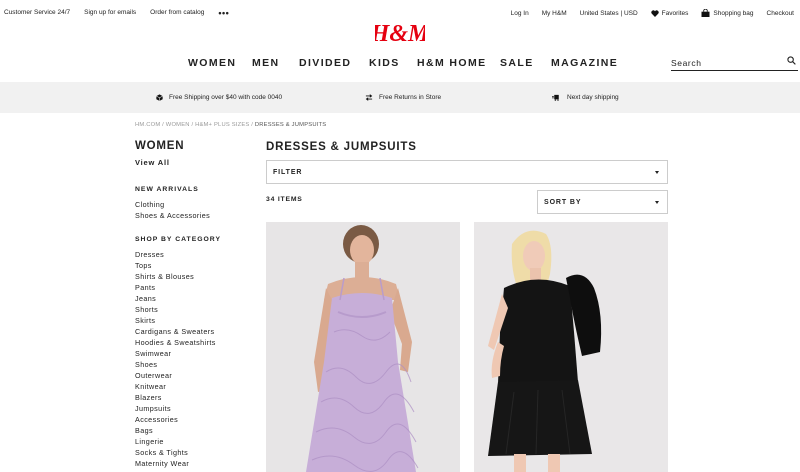 This screenshot has width=800, height=472. What do you see at coordinates (212, 63) in the screenshot?
I see `nav-women: WOMEN` at bounding box center [212, 63].